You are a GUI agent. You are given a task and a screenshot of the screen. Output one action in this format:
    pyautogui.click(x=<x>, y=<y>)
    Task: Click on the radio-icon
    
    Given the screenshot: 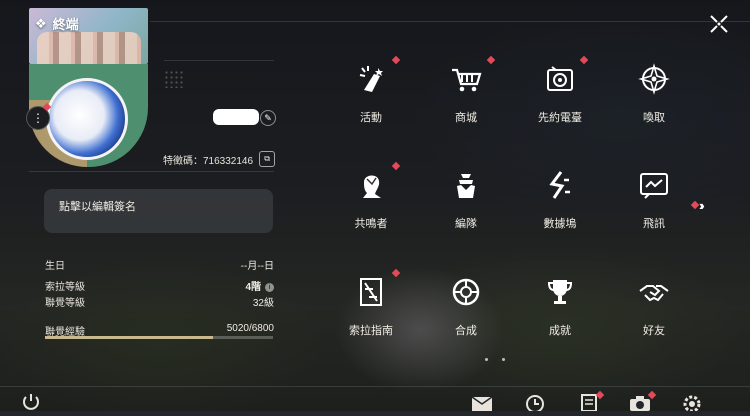 What is the action you would take?
    pyautogui.click(x=560, y=78)
    